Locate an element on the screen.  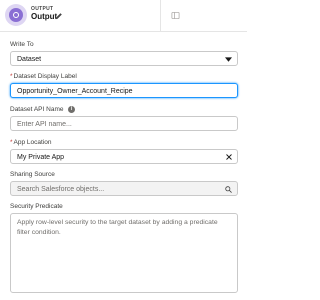
panel-header: OUTPUT Output is located at coordinates (123, 16).